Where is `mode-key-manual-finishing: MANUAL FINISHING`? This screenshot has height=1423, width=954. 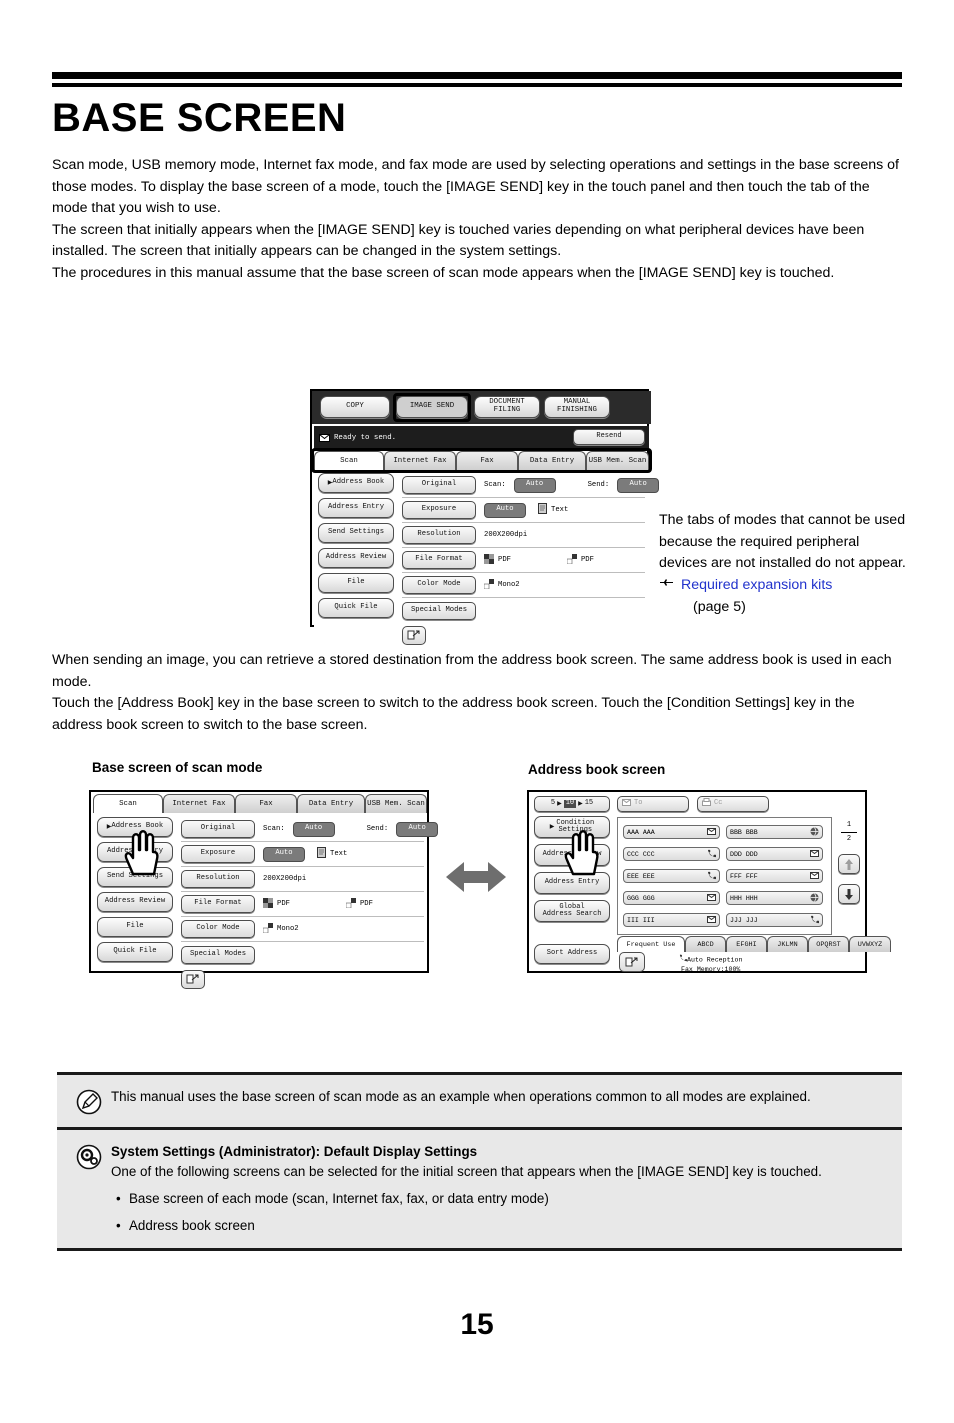 mode-key-manual-finishing: MANUAL FINISHING is located at coordinates (577, 407).